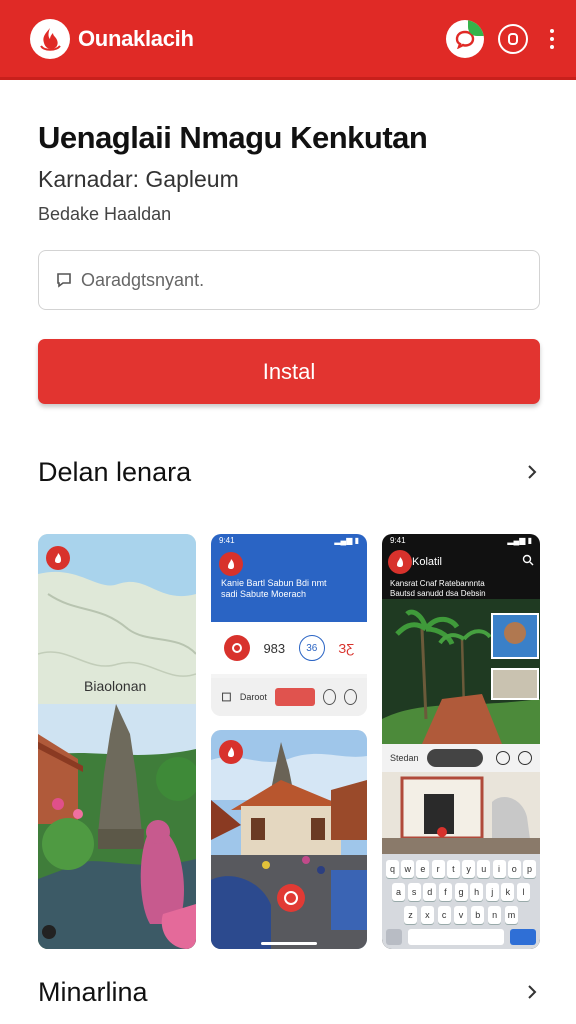  Describe the element at coordinates (253, 697) in the screenshot. I see `bottom-label: Daroot` at that location.